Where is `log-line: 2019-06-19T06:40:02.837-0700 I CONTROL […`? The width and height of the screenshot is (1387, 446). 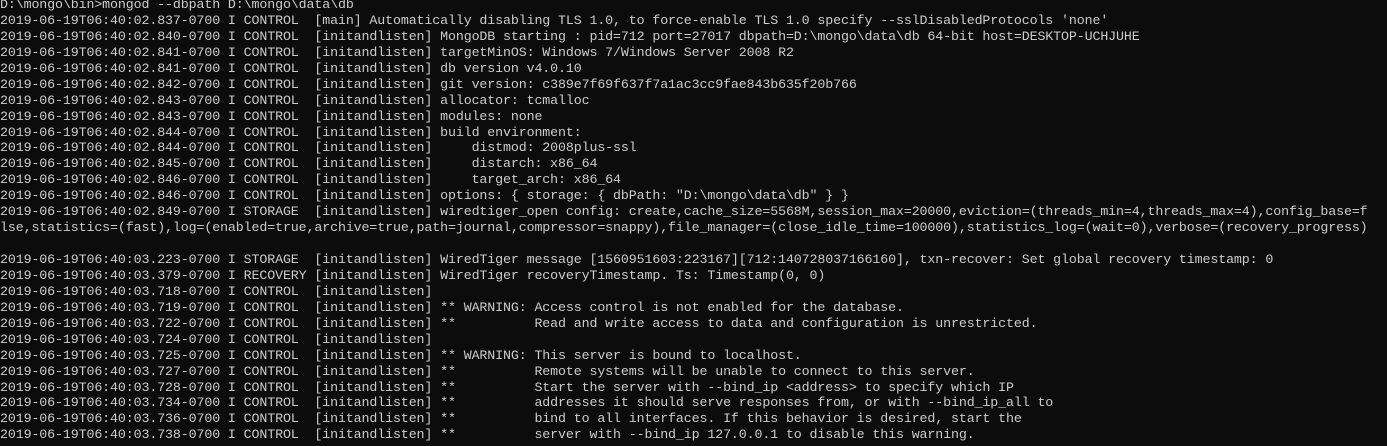
log-line: 2019-06-19T06:40:02.837-0700 I CONTROL [… is located at coordinates (554, 20).